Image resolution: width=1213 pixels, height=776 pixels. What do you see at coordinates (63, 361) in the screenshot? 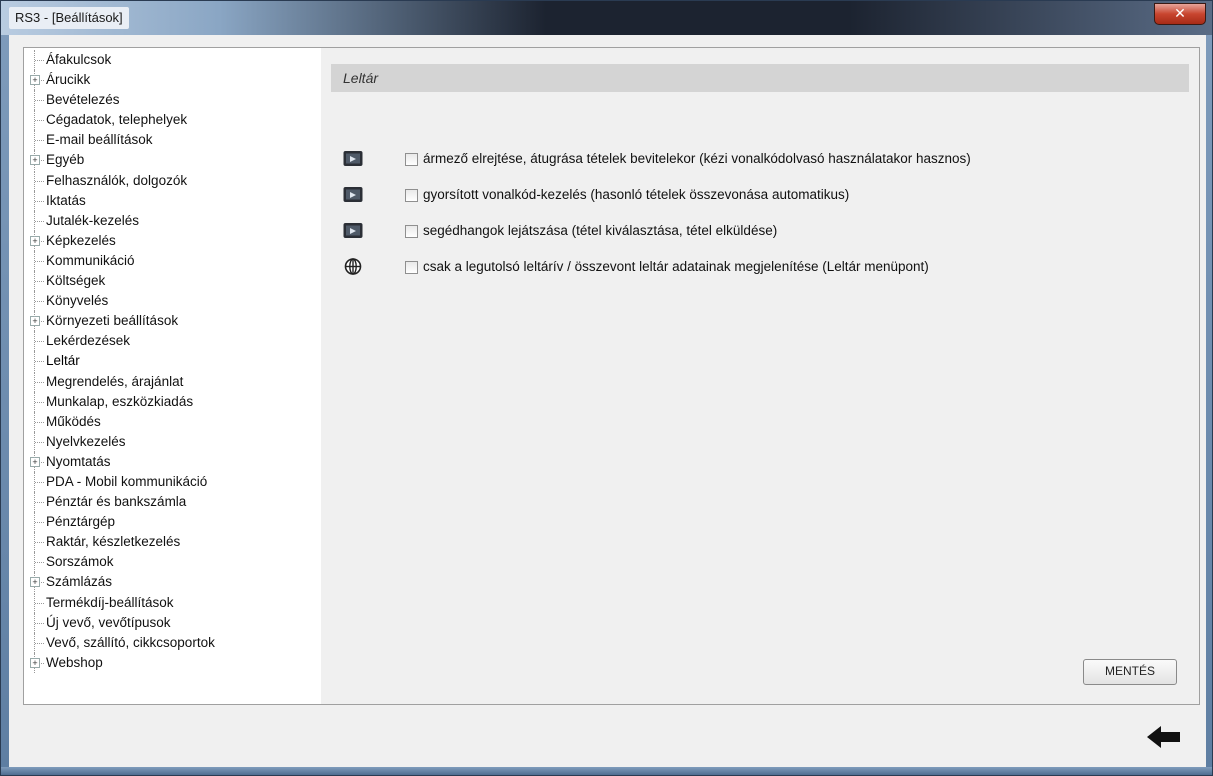
I see `tree-item-label: Leltár` at bounding box center [63, 361].